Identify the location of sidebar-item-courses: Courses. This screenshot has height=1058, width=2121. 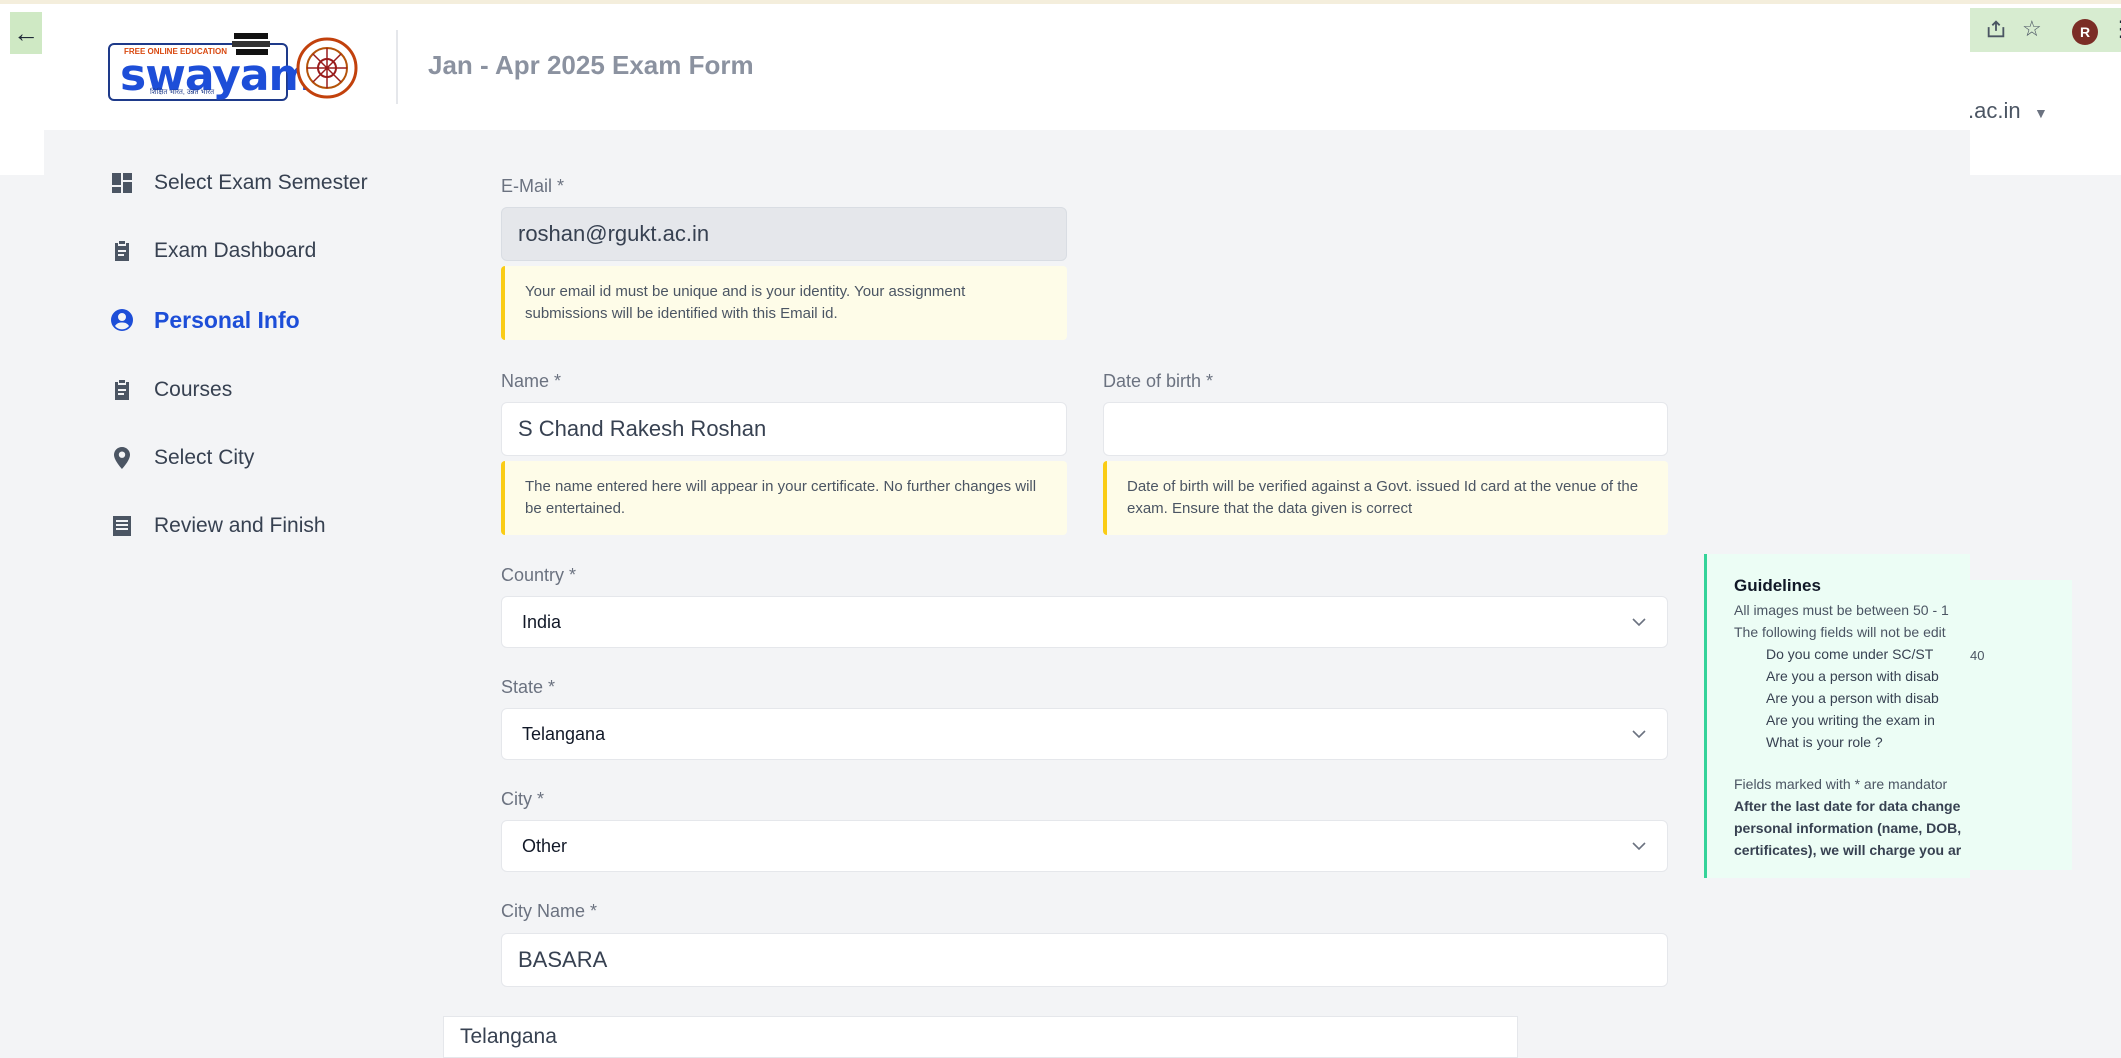
(171, 390).